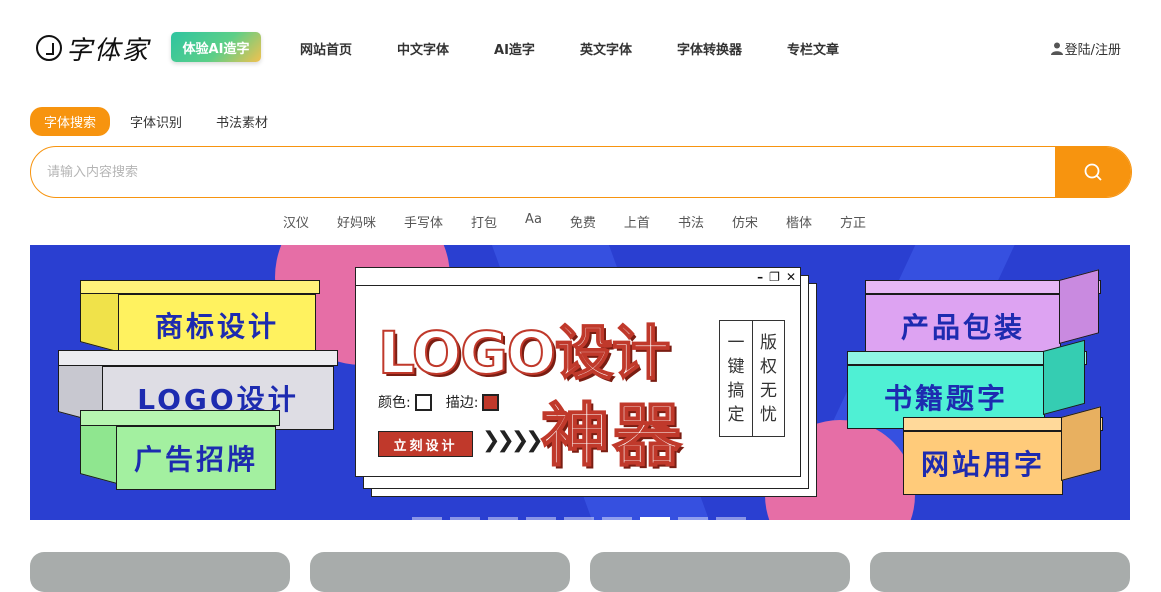  I want to click on color-label: 颜色:, so click(394, 403).